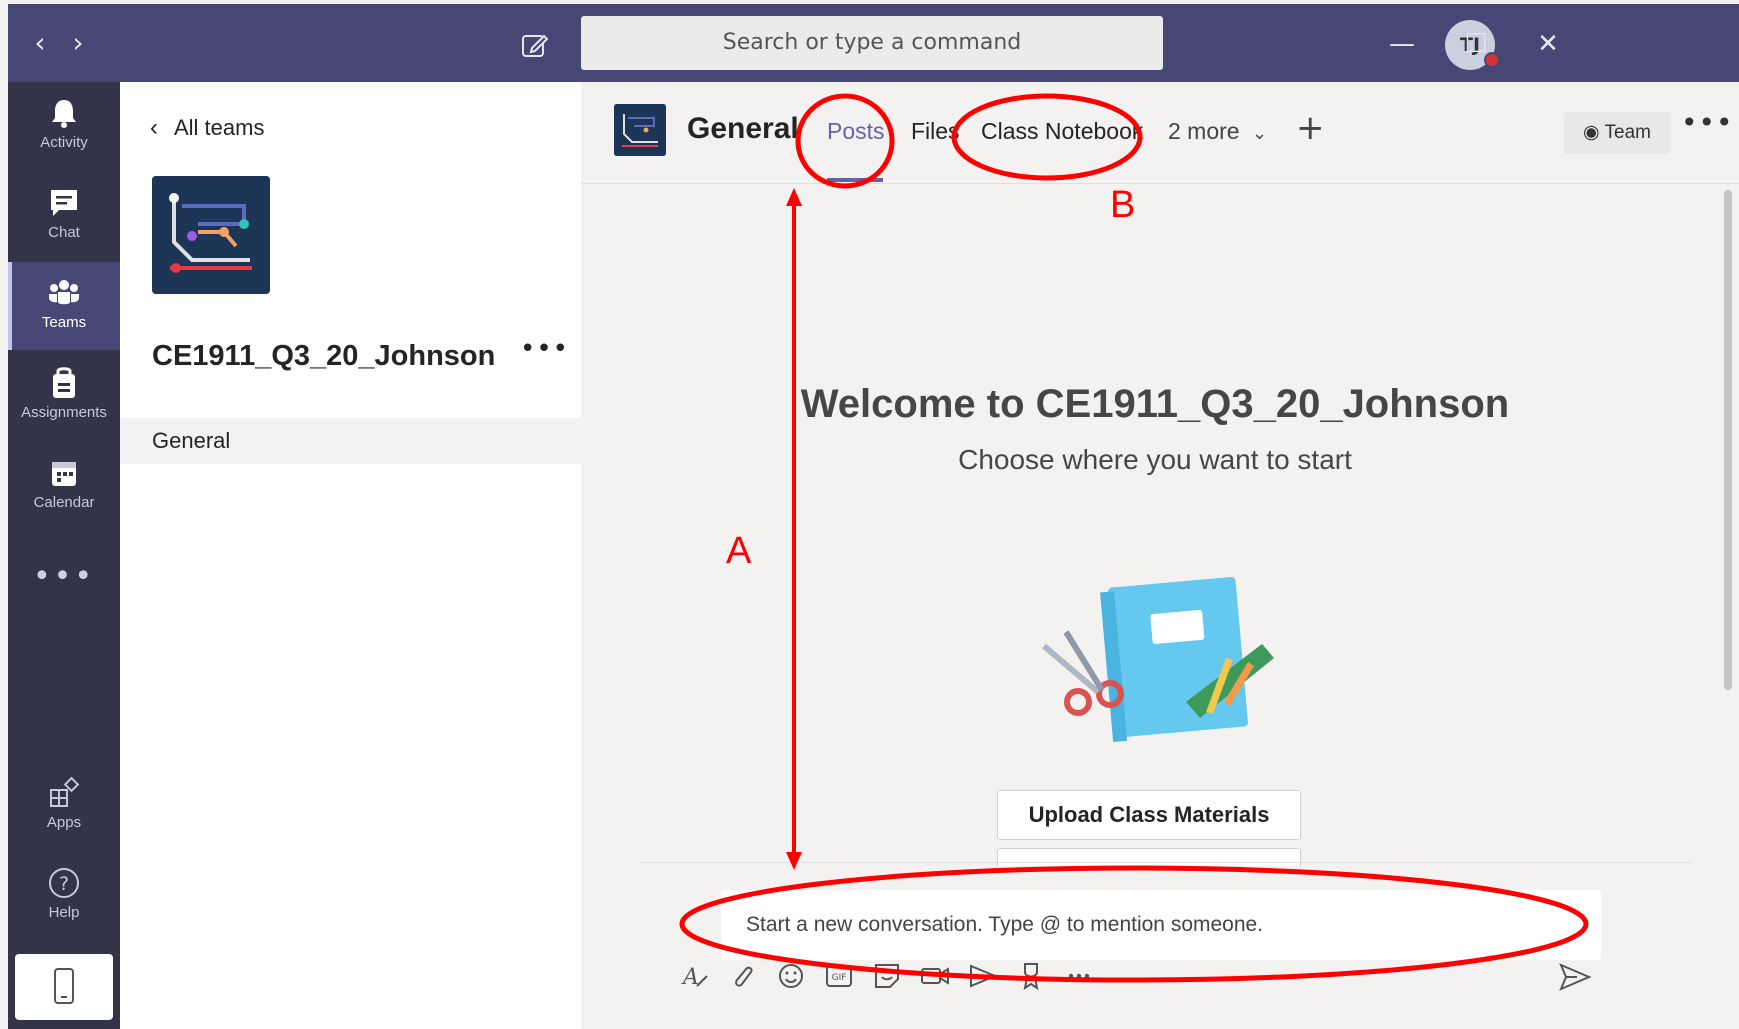  What do you see at coordinates (1047, 137) in the screenshot?
I see `class-notebook-circle` at bounding box center [1047, 137].